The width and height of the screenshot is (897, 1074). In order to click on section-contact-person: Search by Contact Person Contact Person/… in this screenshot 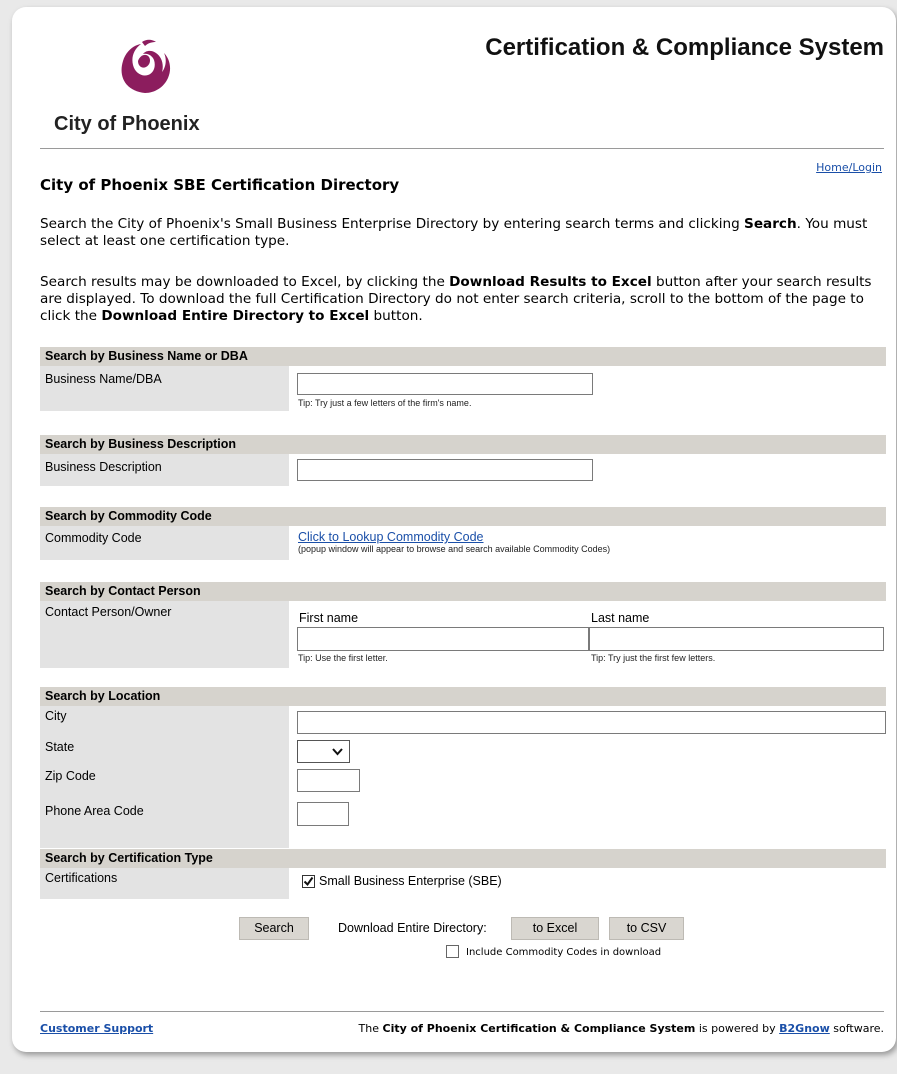, I will do `click(463, 625)`.